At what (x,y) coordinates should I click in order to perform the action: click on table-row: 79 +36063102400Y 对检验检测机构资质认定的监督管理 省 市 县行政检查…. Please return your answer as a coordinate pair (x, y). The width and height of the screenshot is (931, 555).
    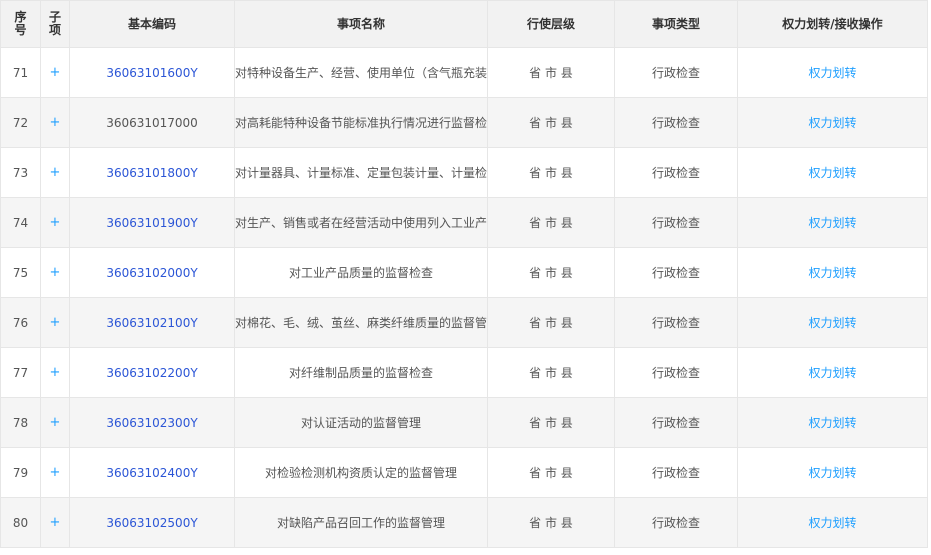
    Looking at the image, I should click on (464, 472).